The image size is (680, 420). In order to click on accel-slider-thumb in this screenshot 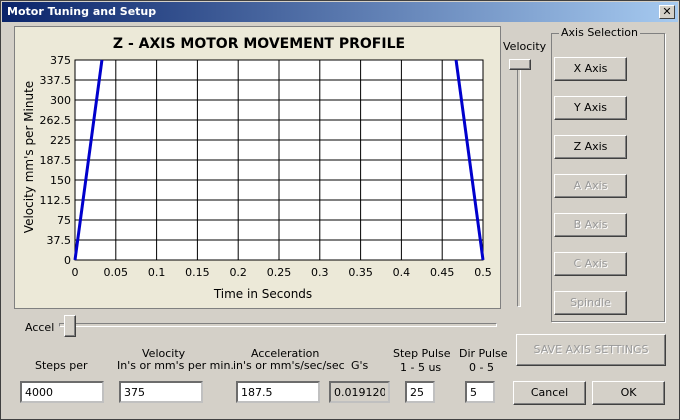, I will do `click(70, 326)`.